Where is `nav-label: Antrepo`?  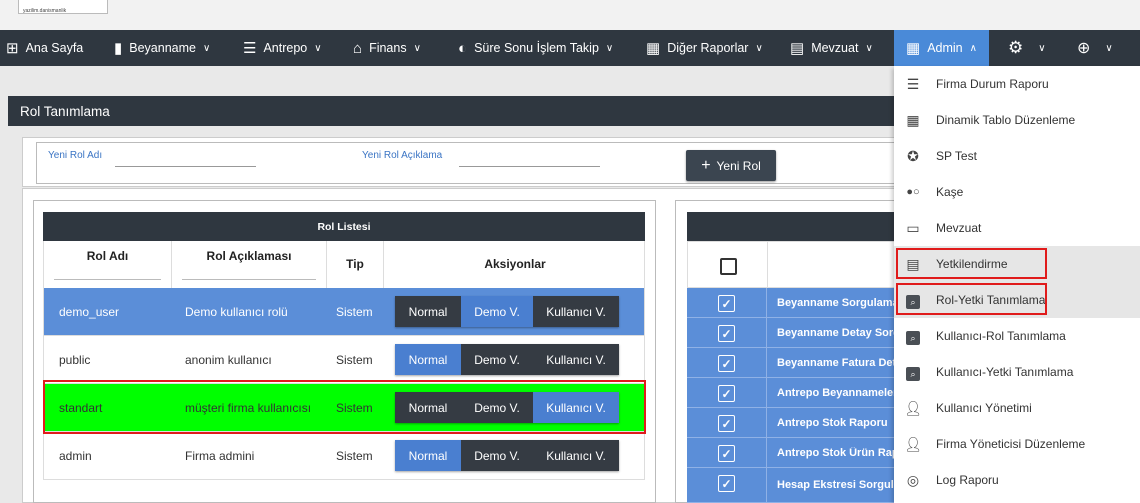
nav-label: Antrepo is located at coordinates (285, 48).